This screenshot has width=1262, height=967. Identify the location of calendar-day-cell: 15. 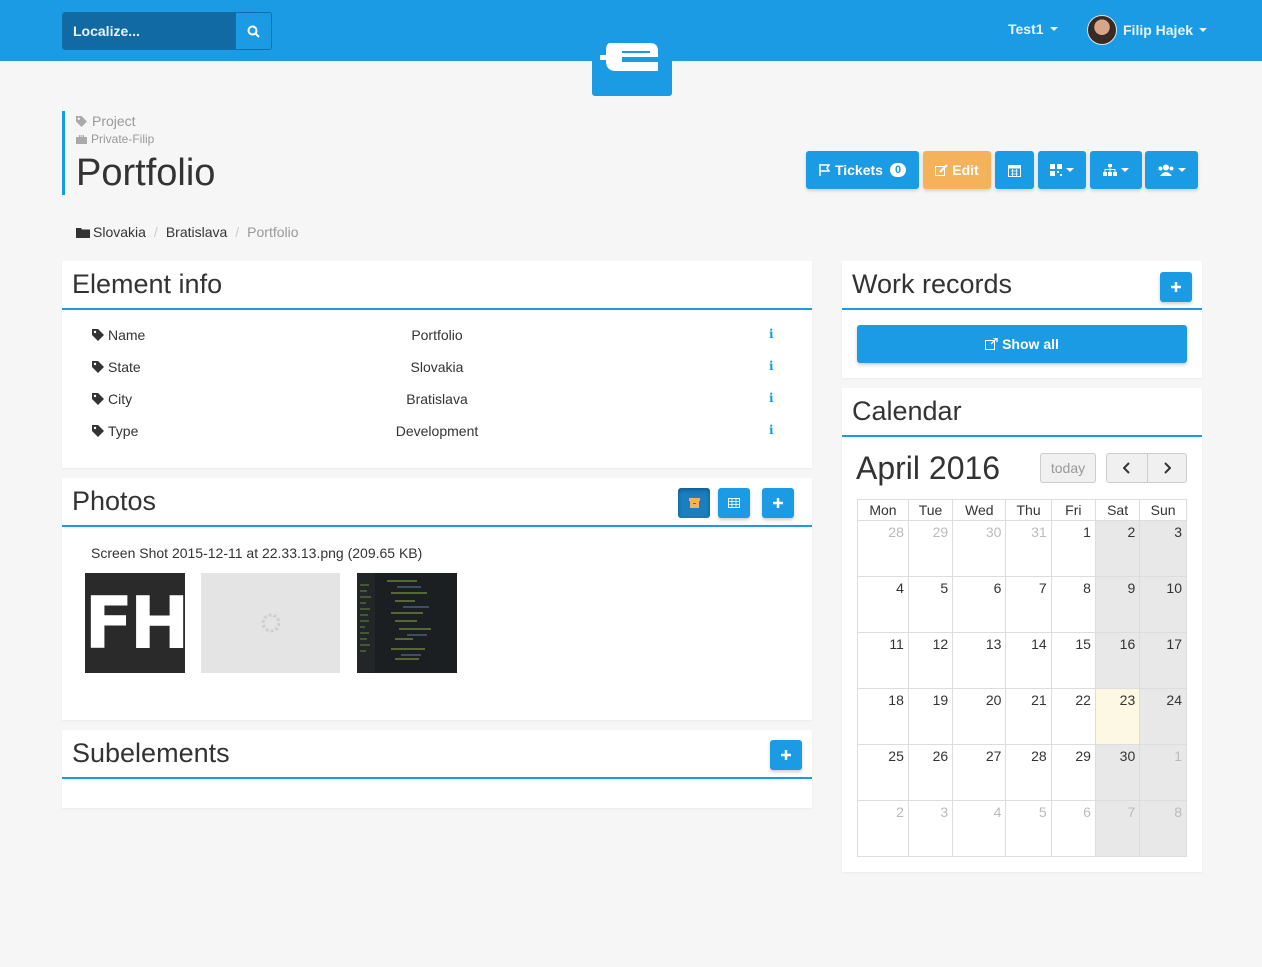
(1073, 660).